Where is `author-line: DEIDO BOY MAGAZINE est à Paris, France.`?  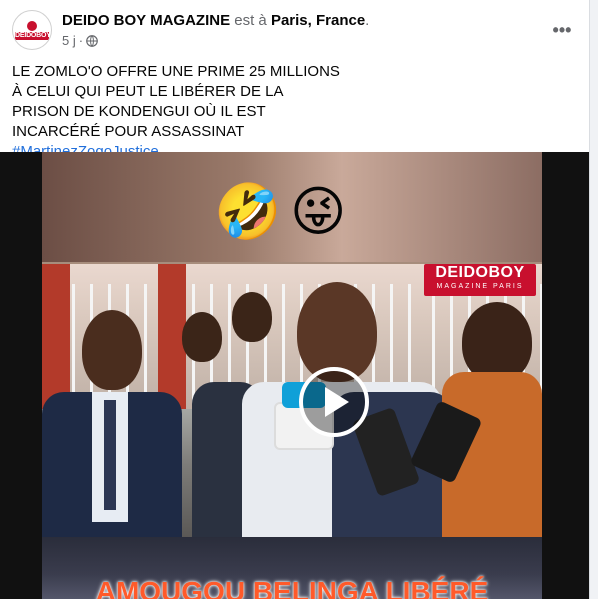
author-line: DEIDO BOY MAGAZINE est à Paris, France. is located at coordinates (215, 20).